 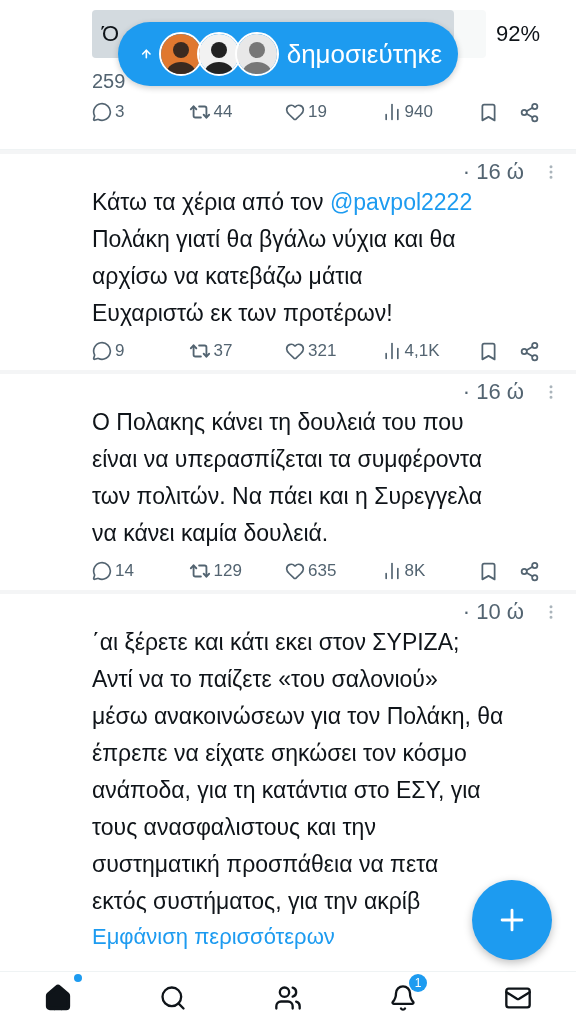 What do you see at coordinates (265, 679) in the screenshot?
I see `post-text-line: Αντί να το παίζετε «του σαλονιού»` at bounding box center [265, 679].